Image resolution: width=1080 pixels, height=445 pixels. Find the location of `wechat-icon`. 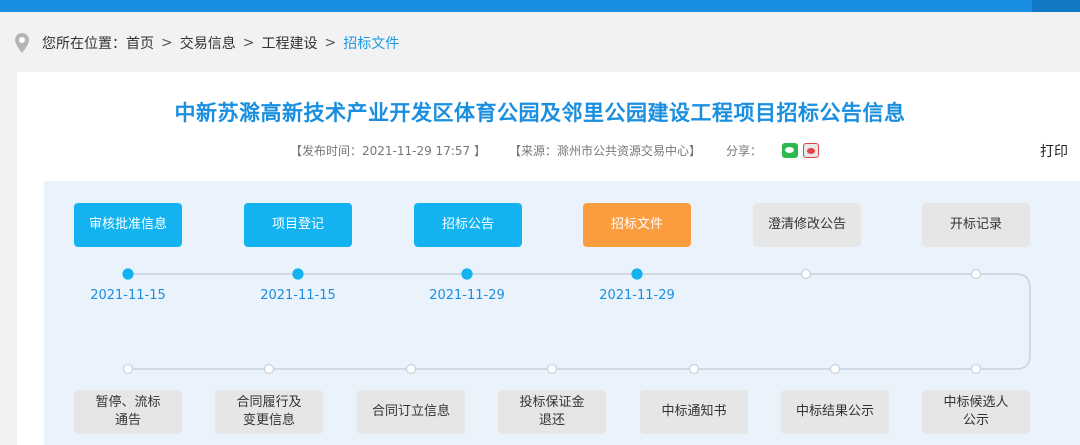

wechat-icon is located at coordinates (790, 150).